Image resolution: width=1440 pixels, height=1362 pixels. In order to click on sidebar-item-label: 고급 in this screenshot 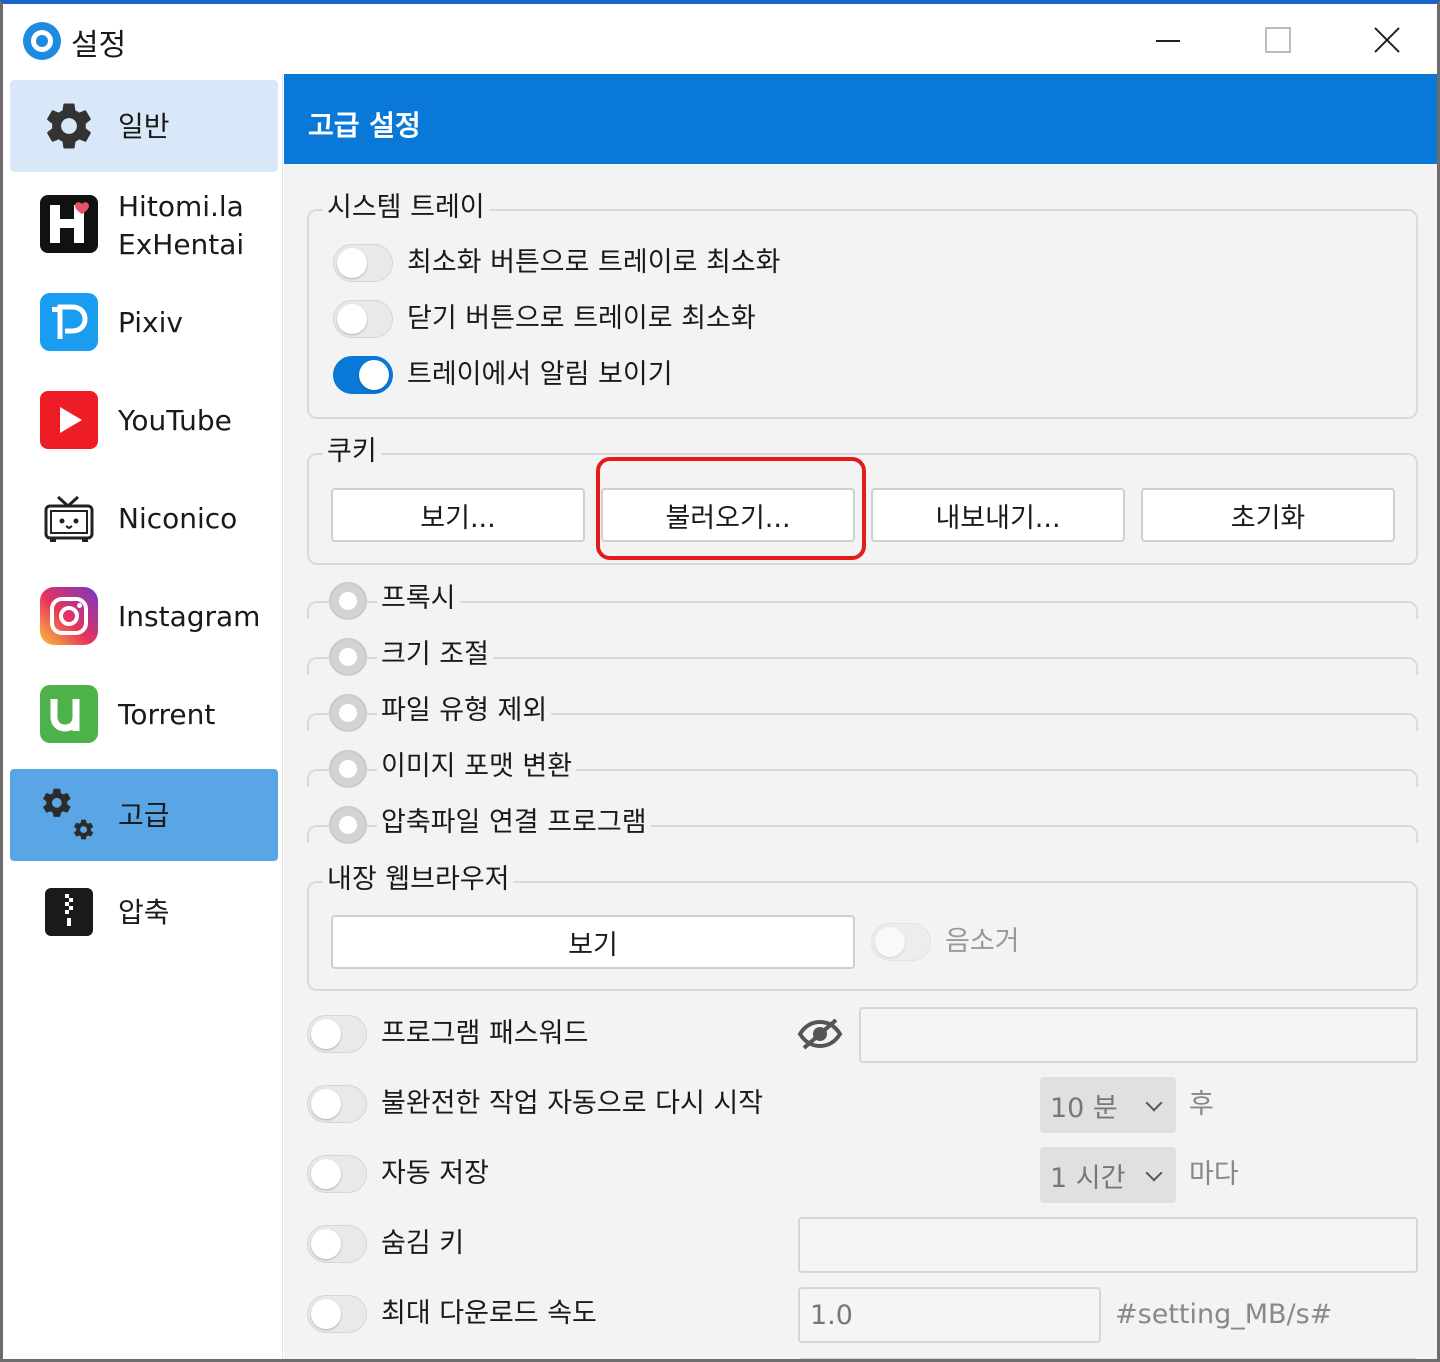, I will do `click(144, 815)`.